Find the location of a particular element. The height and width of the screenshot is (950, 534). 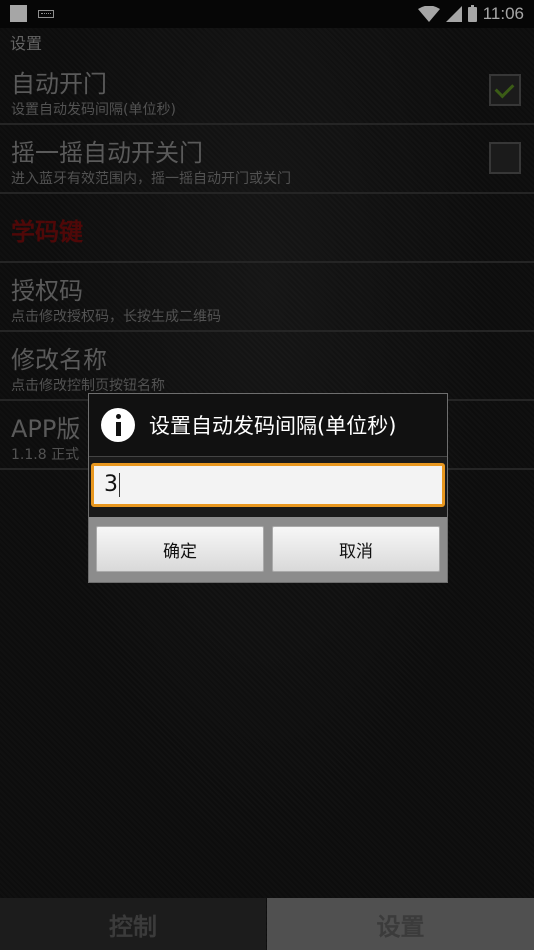

tab-settings: 设置 is located at coordinates (400, 924).